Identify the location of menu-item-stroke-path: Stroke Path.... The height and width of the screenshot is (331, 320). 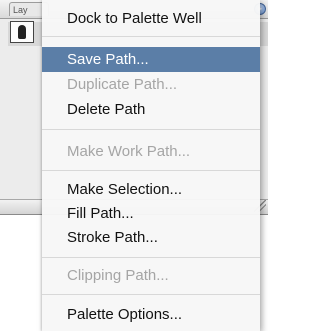
(151, 237).